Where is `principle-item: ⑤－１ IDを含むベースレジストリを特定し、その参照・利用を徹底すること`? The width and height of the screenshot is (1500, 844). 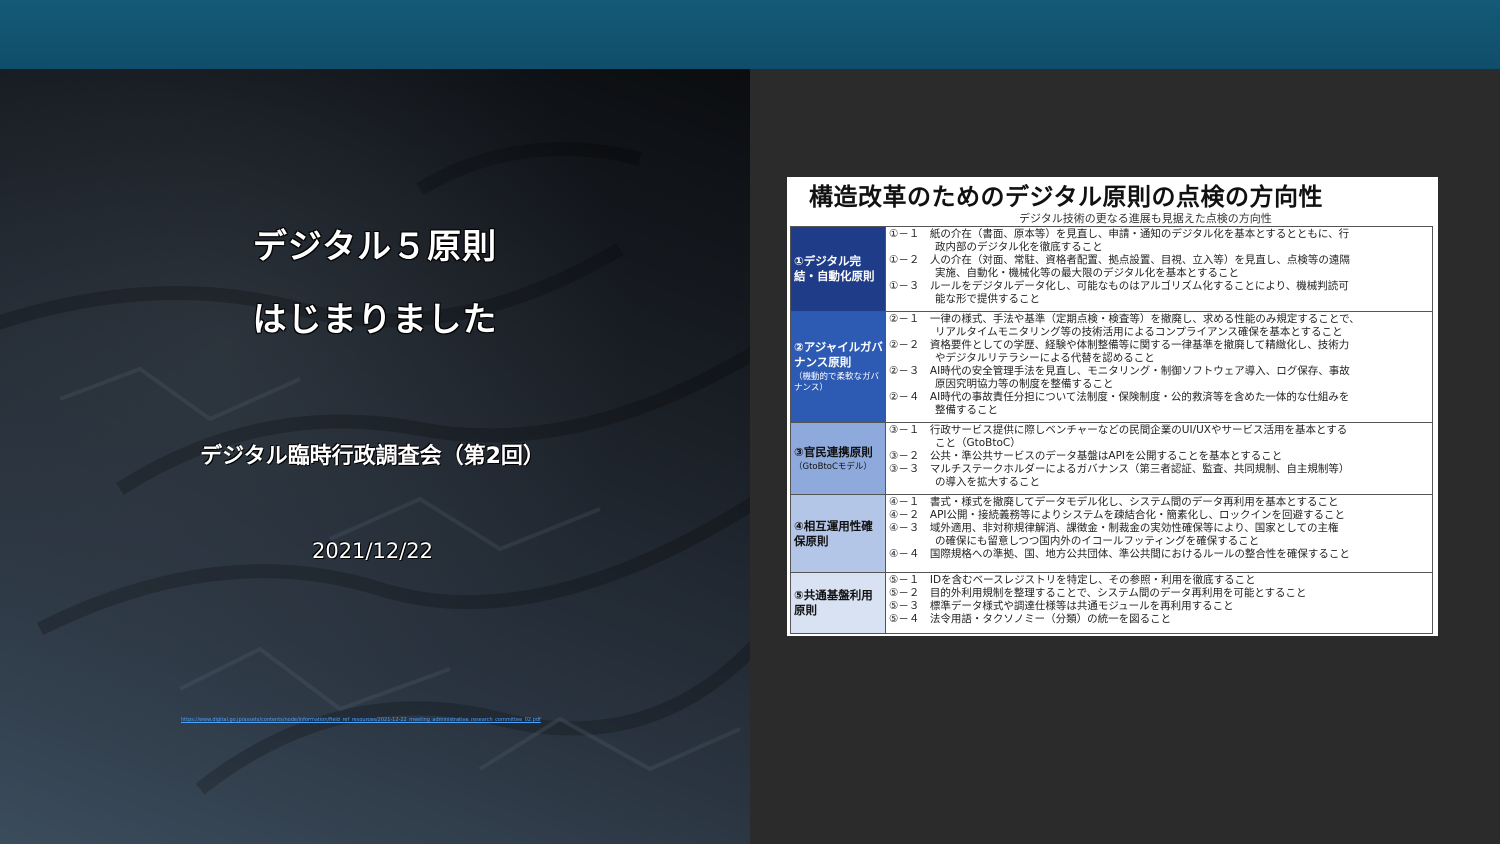
principle-item: ⑤－１ IDを含むベースレジストリを特定し、その参照・利用を徹底すること is located at coordinates (1072, 580).